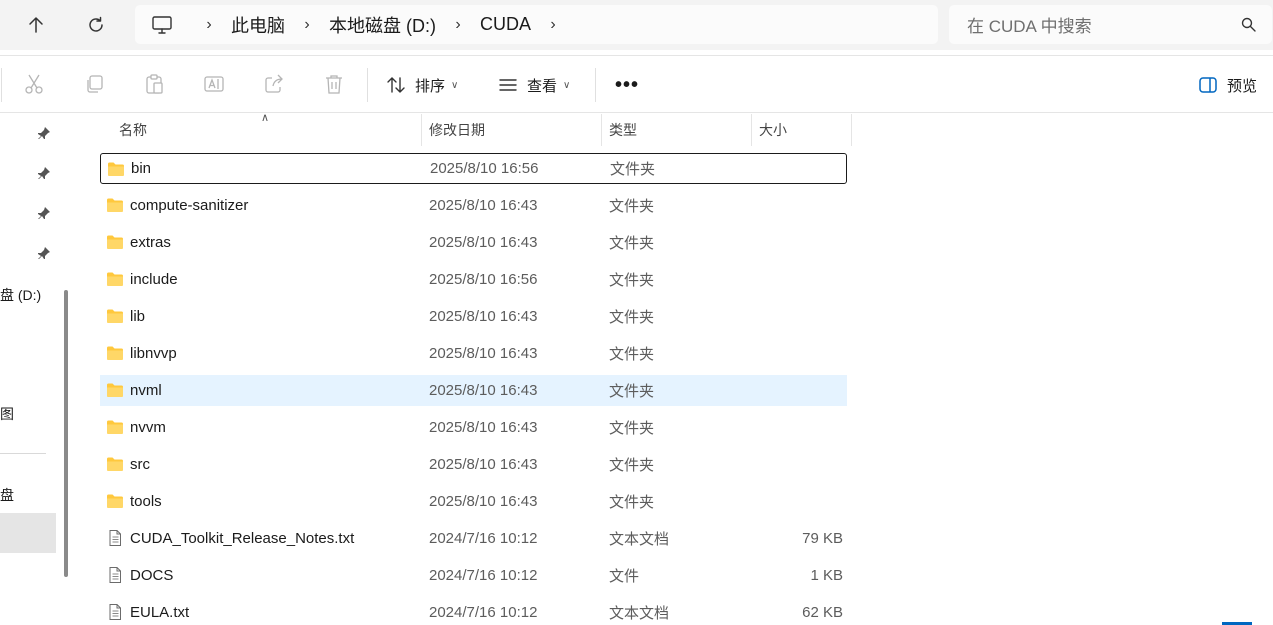 The image size is (1273, 625). I want to click on breadcrumb-this-pc: 此电脑, so click(258, 25).